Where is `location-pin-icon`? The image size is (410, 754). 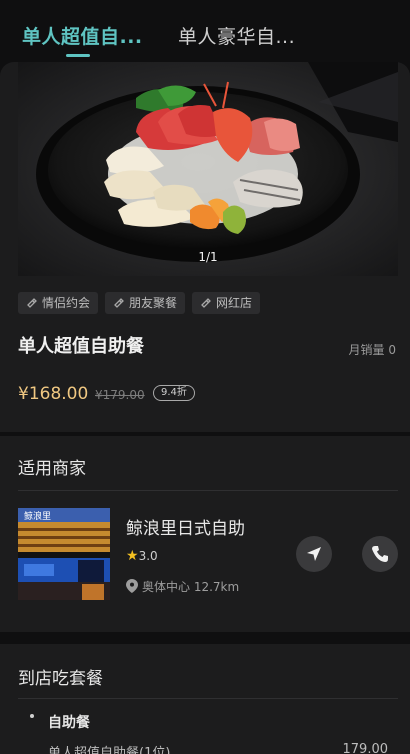 location-pin-icon is located at coordinates (132, 586).